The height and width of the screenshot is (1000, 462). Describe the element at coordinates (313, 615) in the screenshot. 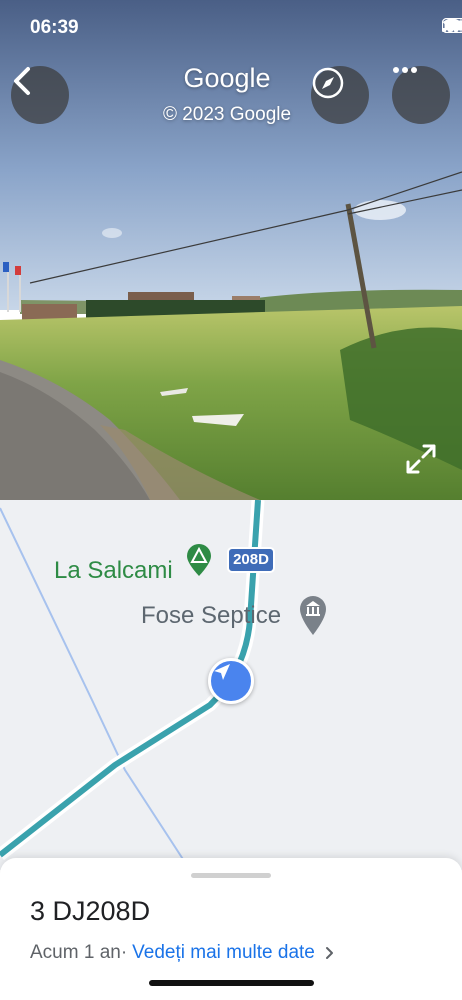

I see `institution-icon` at that location.